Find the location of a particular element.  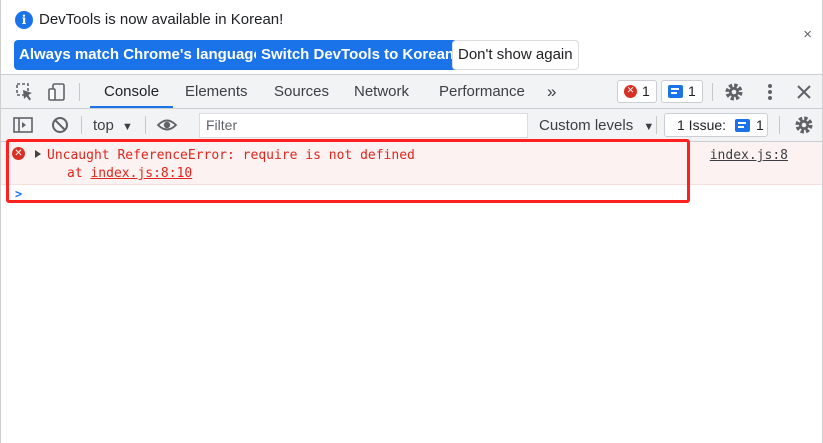

context-value: top is located at coordinates (103, 125).